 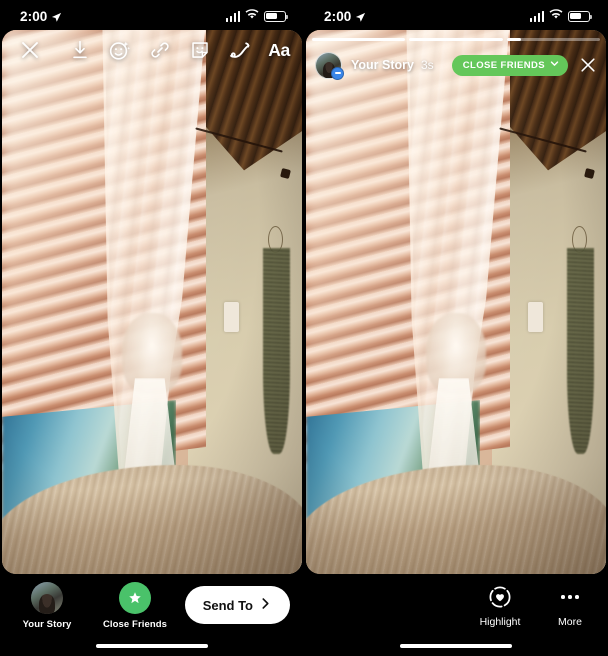 What do you see at coordinates (279, 50) in the screenshot?
I see `text-icon: Aa` at bounding box center [279, 50].